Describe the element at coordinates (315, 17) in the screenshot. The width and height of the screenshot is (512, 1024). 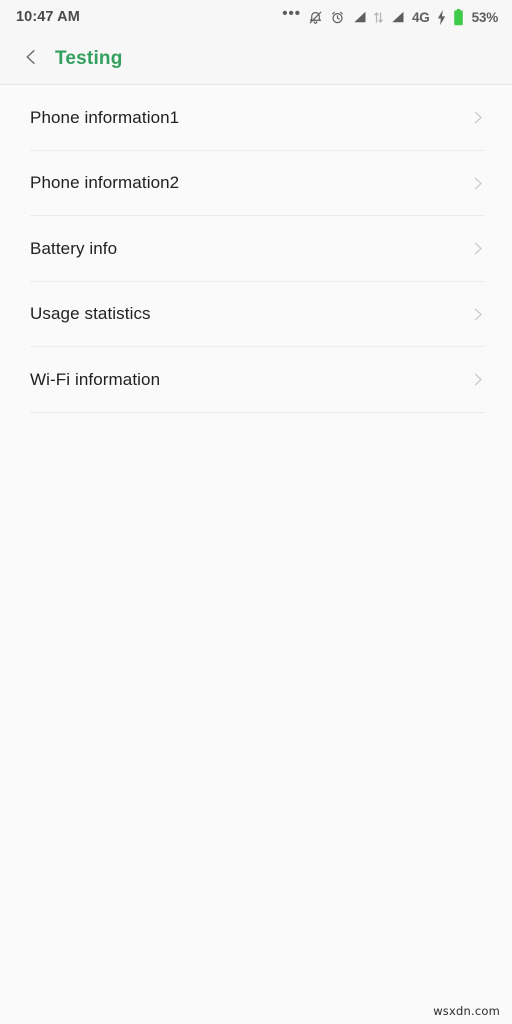
I see `bell-muted-icon` at that location.